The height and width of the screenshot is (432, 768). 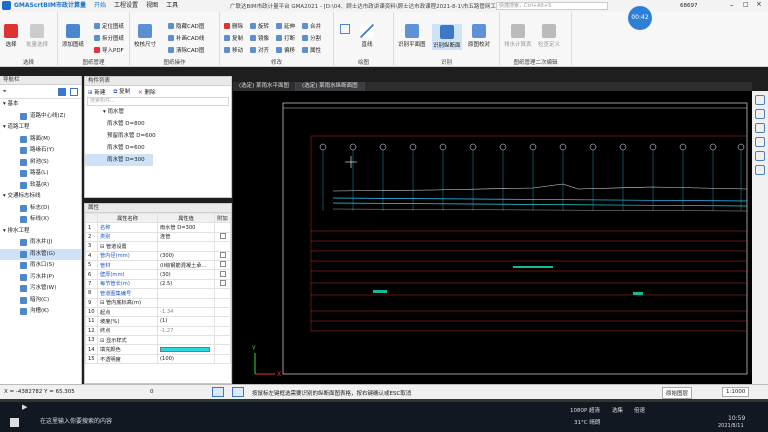 I want to click on minimize-icon: –, so click(x=732, y=5).